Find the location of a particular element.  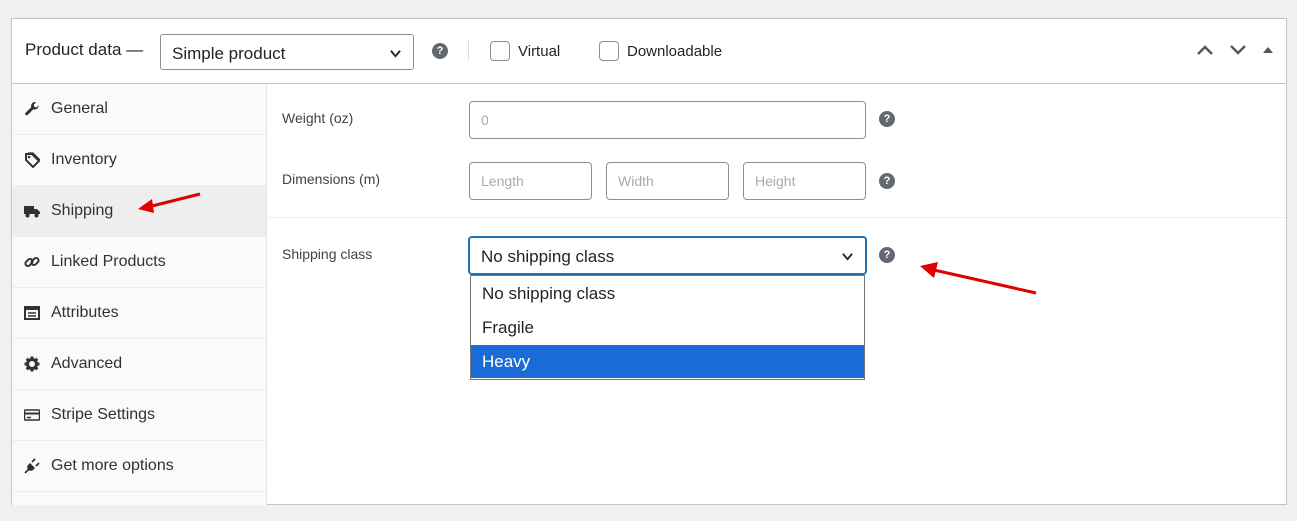

tab-label: Shipping is located at coordinates (82, 210).